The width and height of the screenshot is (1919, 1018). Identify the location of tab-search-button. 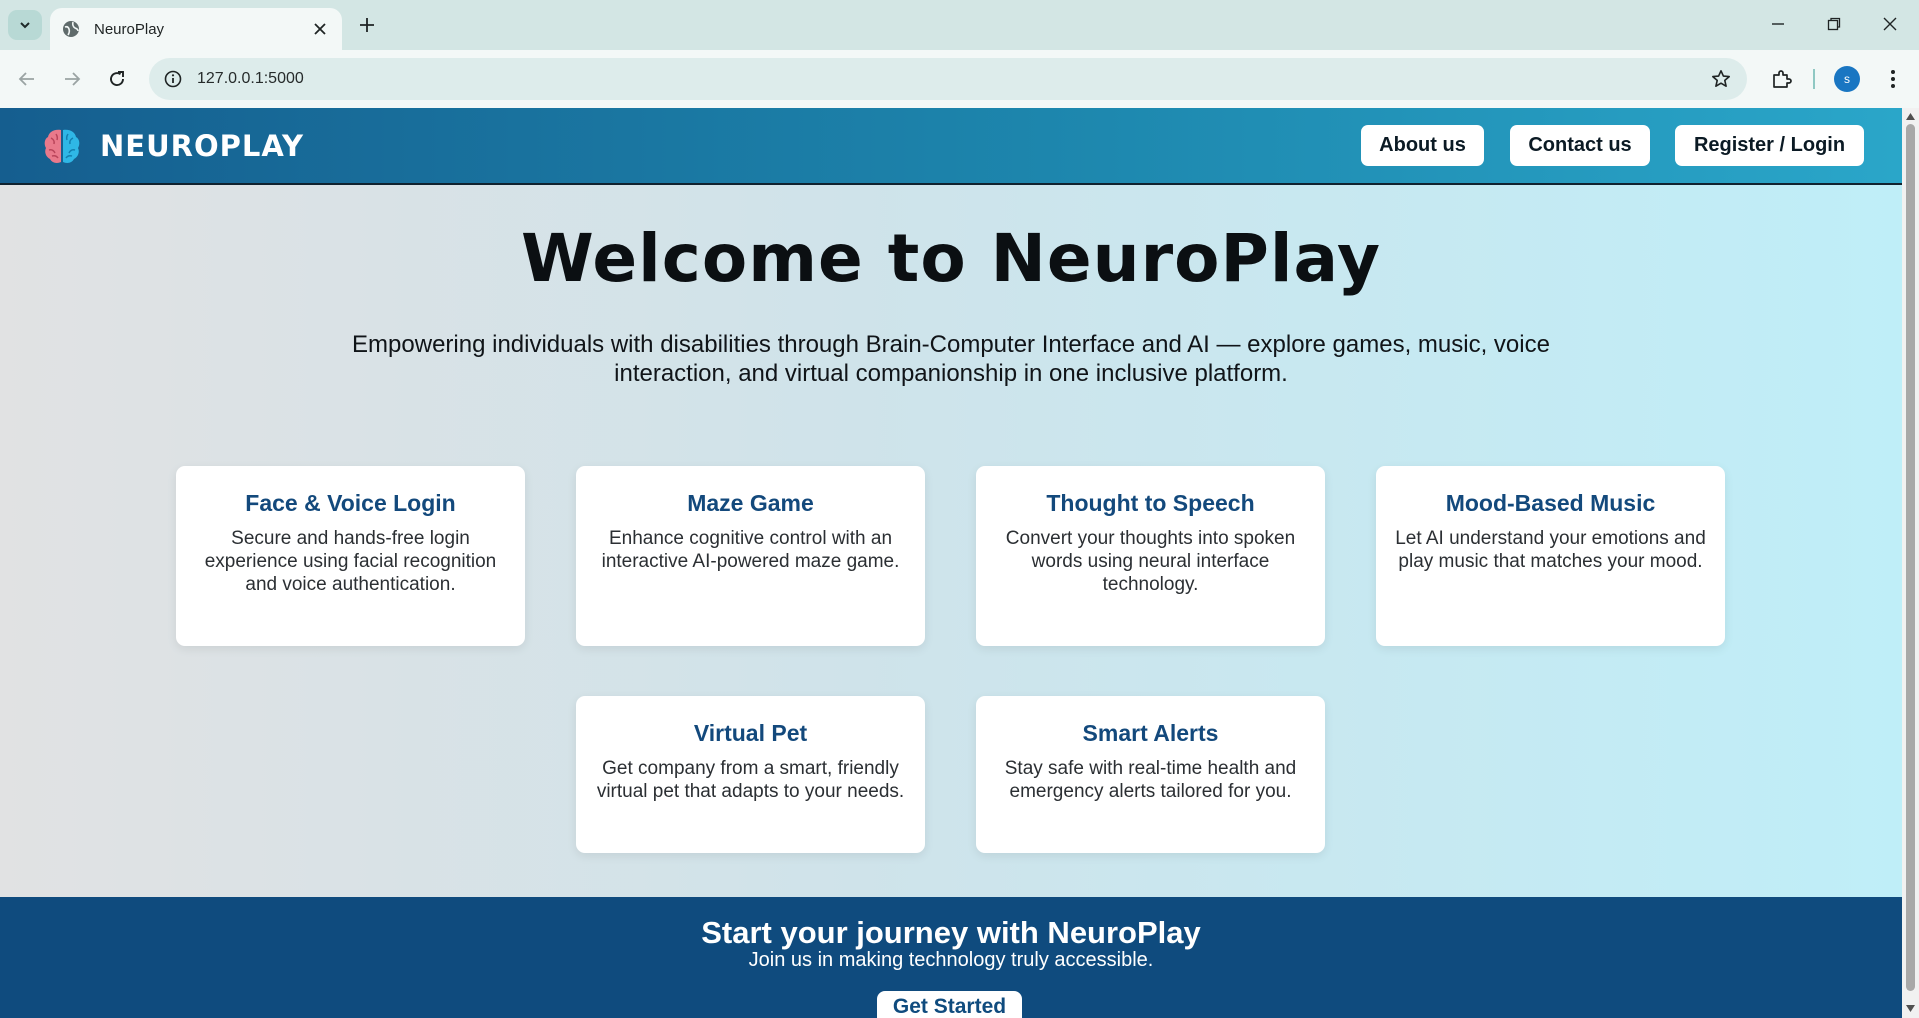
(25, 25).